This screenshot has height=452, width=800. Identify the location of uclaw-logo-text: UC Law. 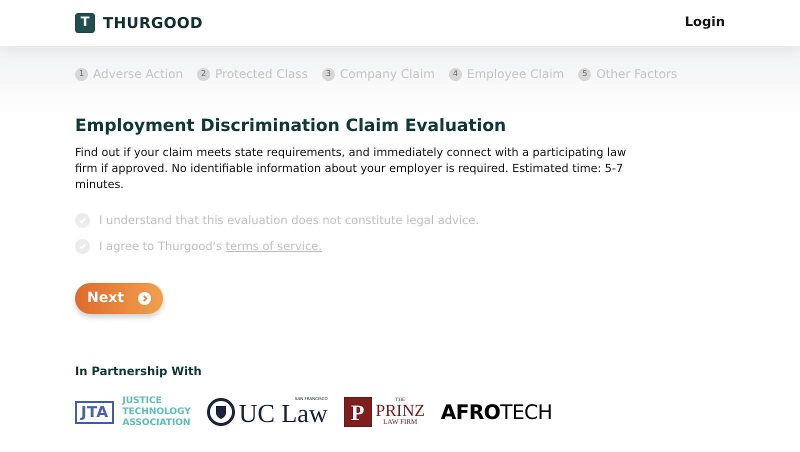
(283, 414).